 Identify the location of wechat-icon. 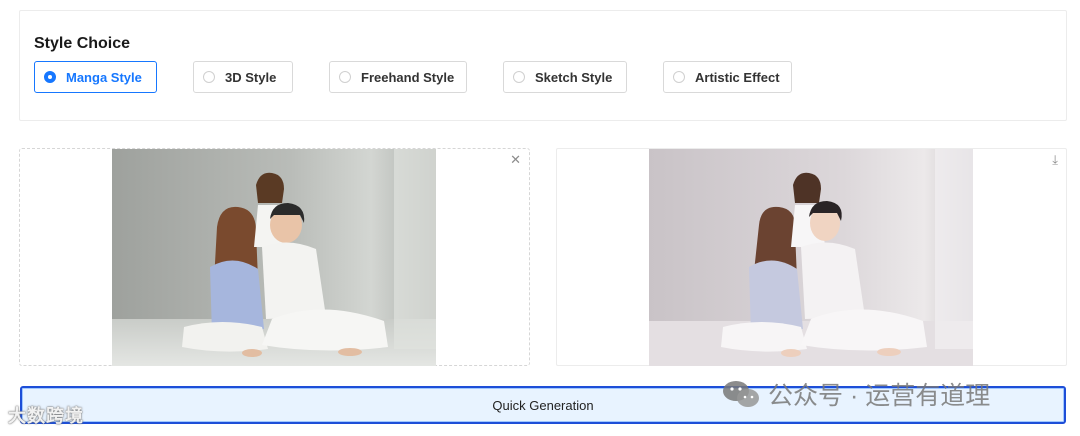
(741, 394).